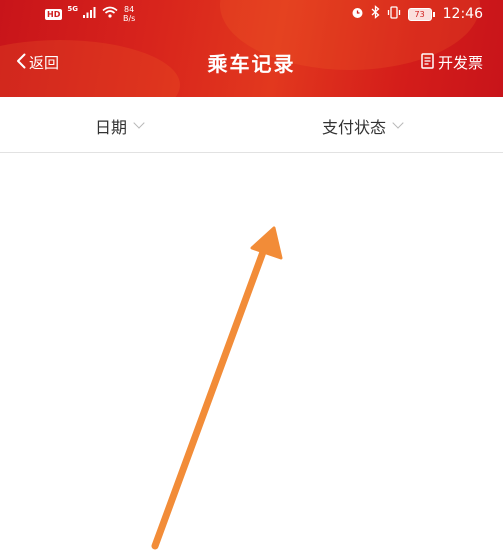 Image resolution: width=503 pixels, height=556 pixels. Describe the element at coordinates (251, 125) in the screenshot. I see `filter-bar: 日期 支付状态` at that location.